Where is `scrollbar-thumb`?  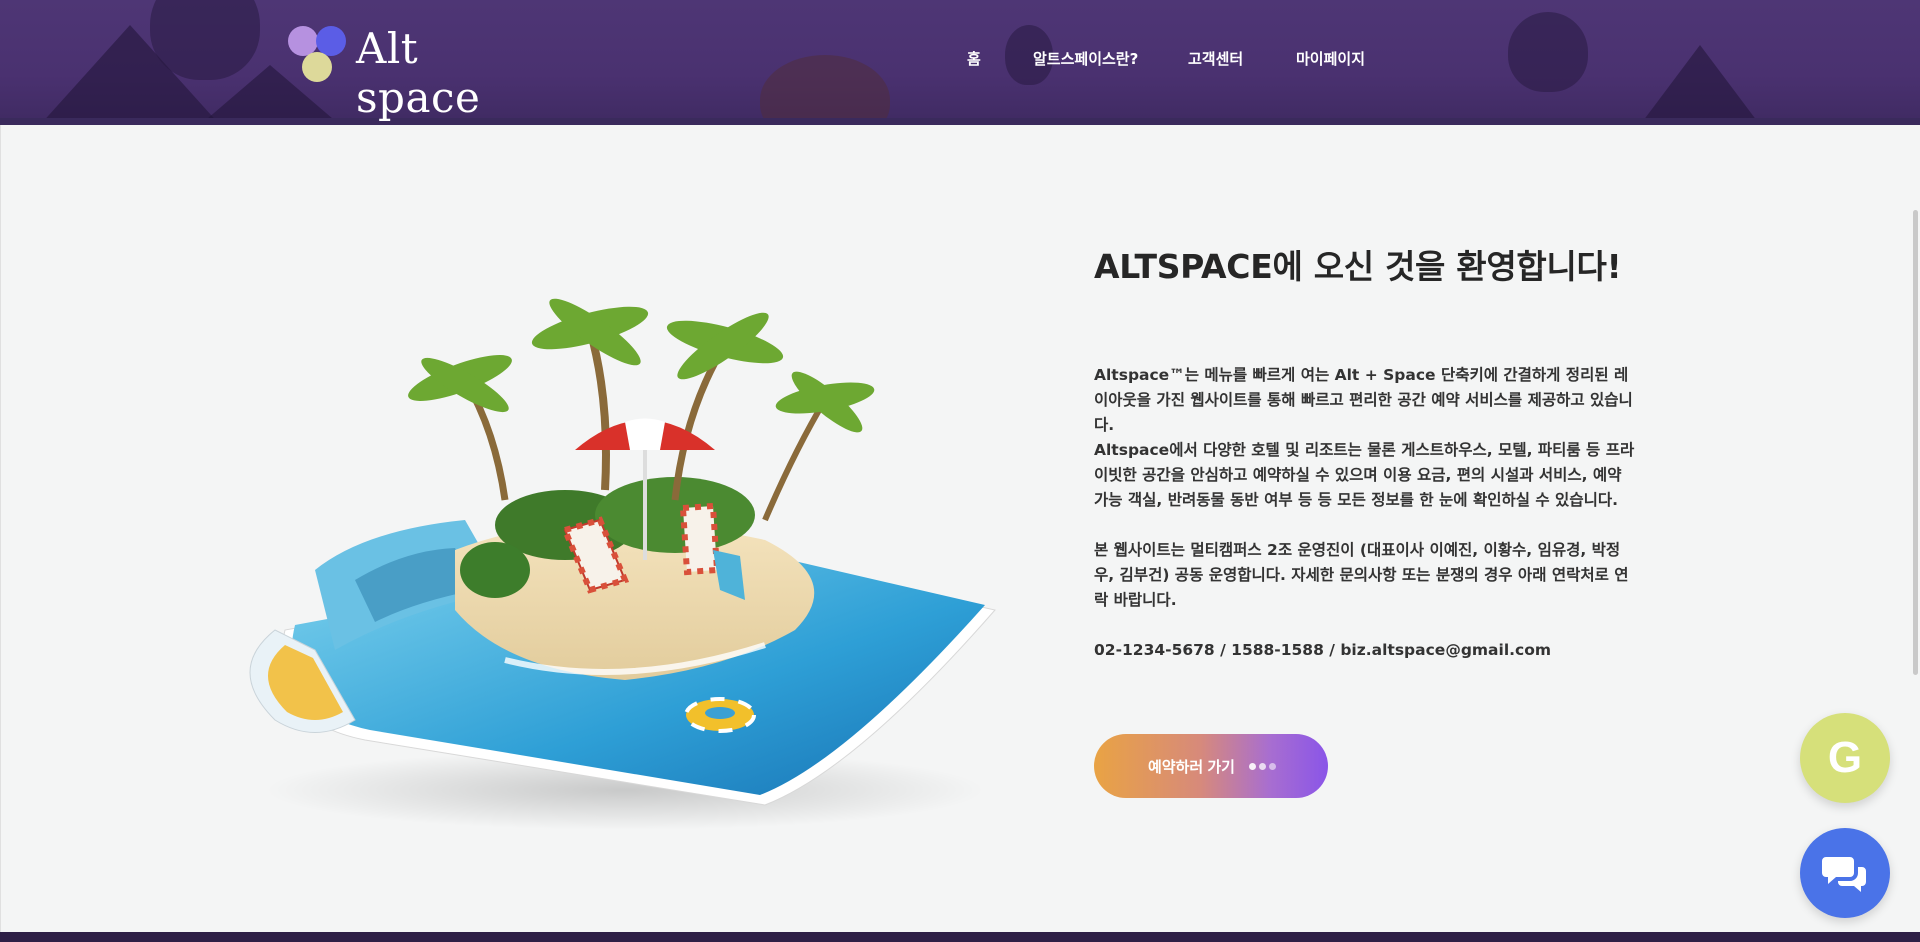 scrollbar-thumb is located at coordinates (1915, 442).